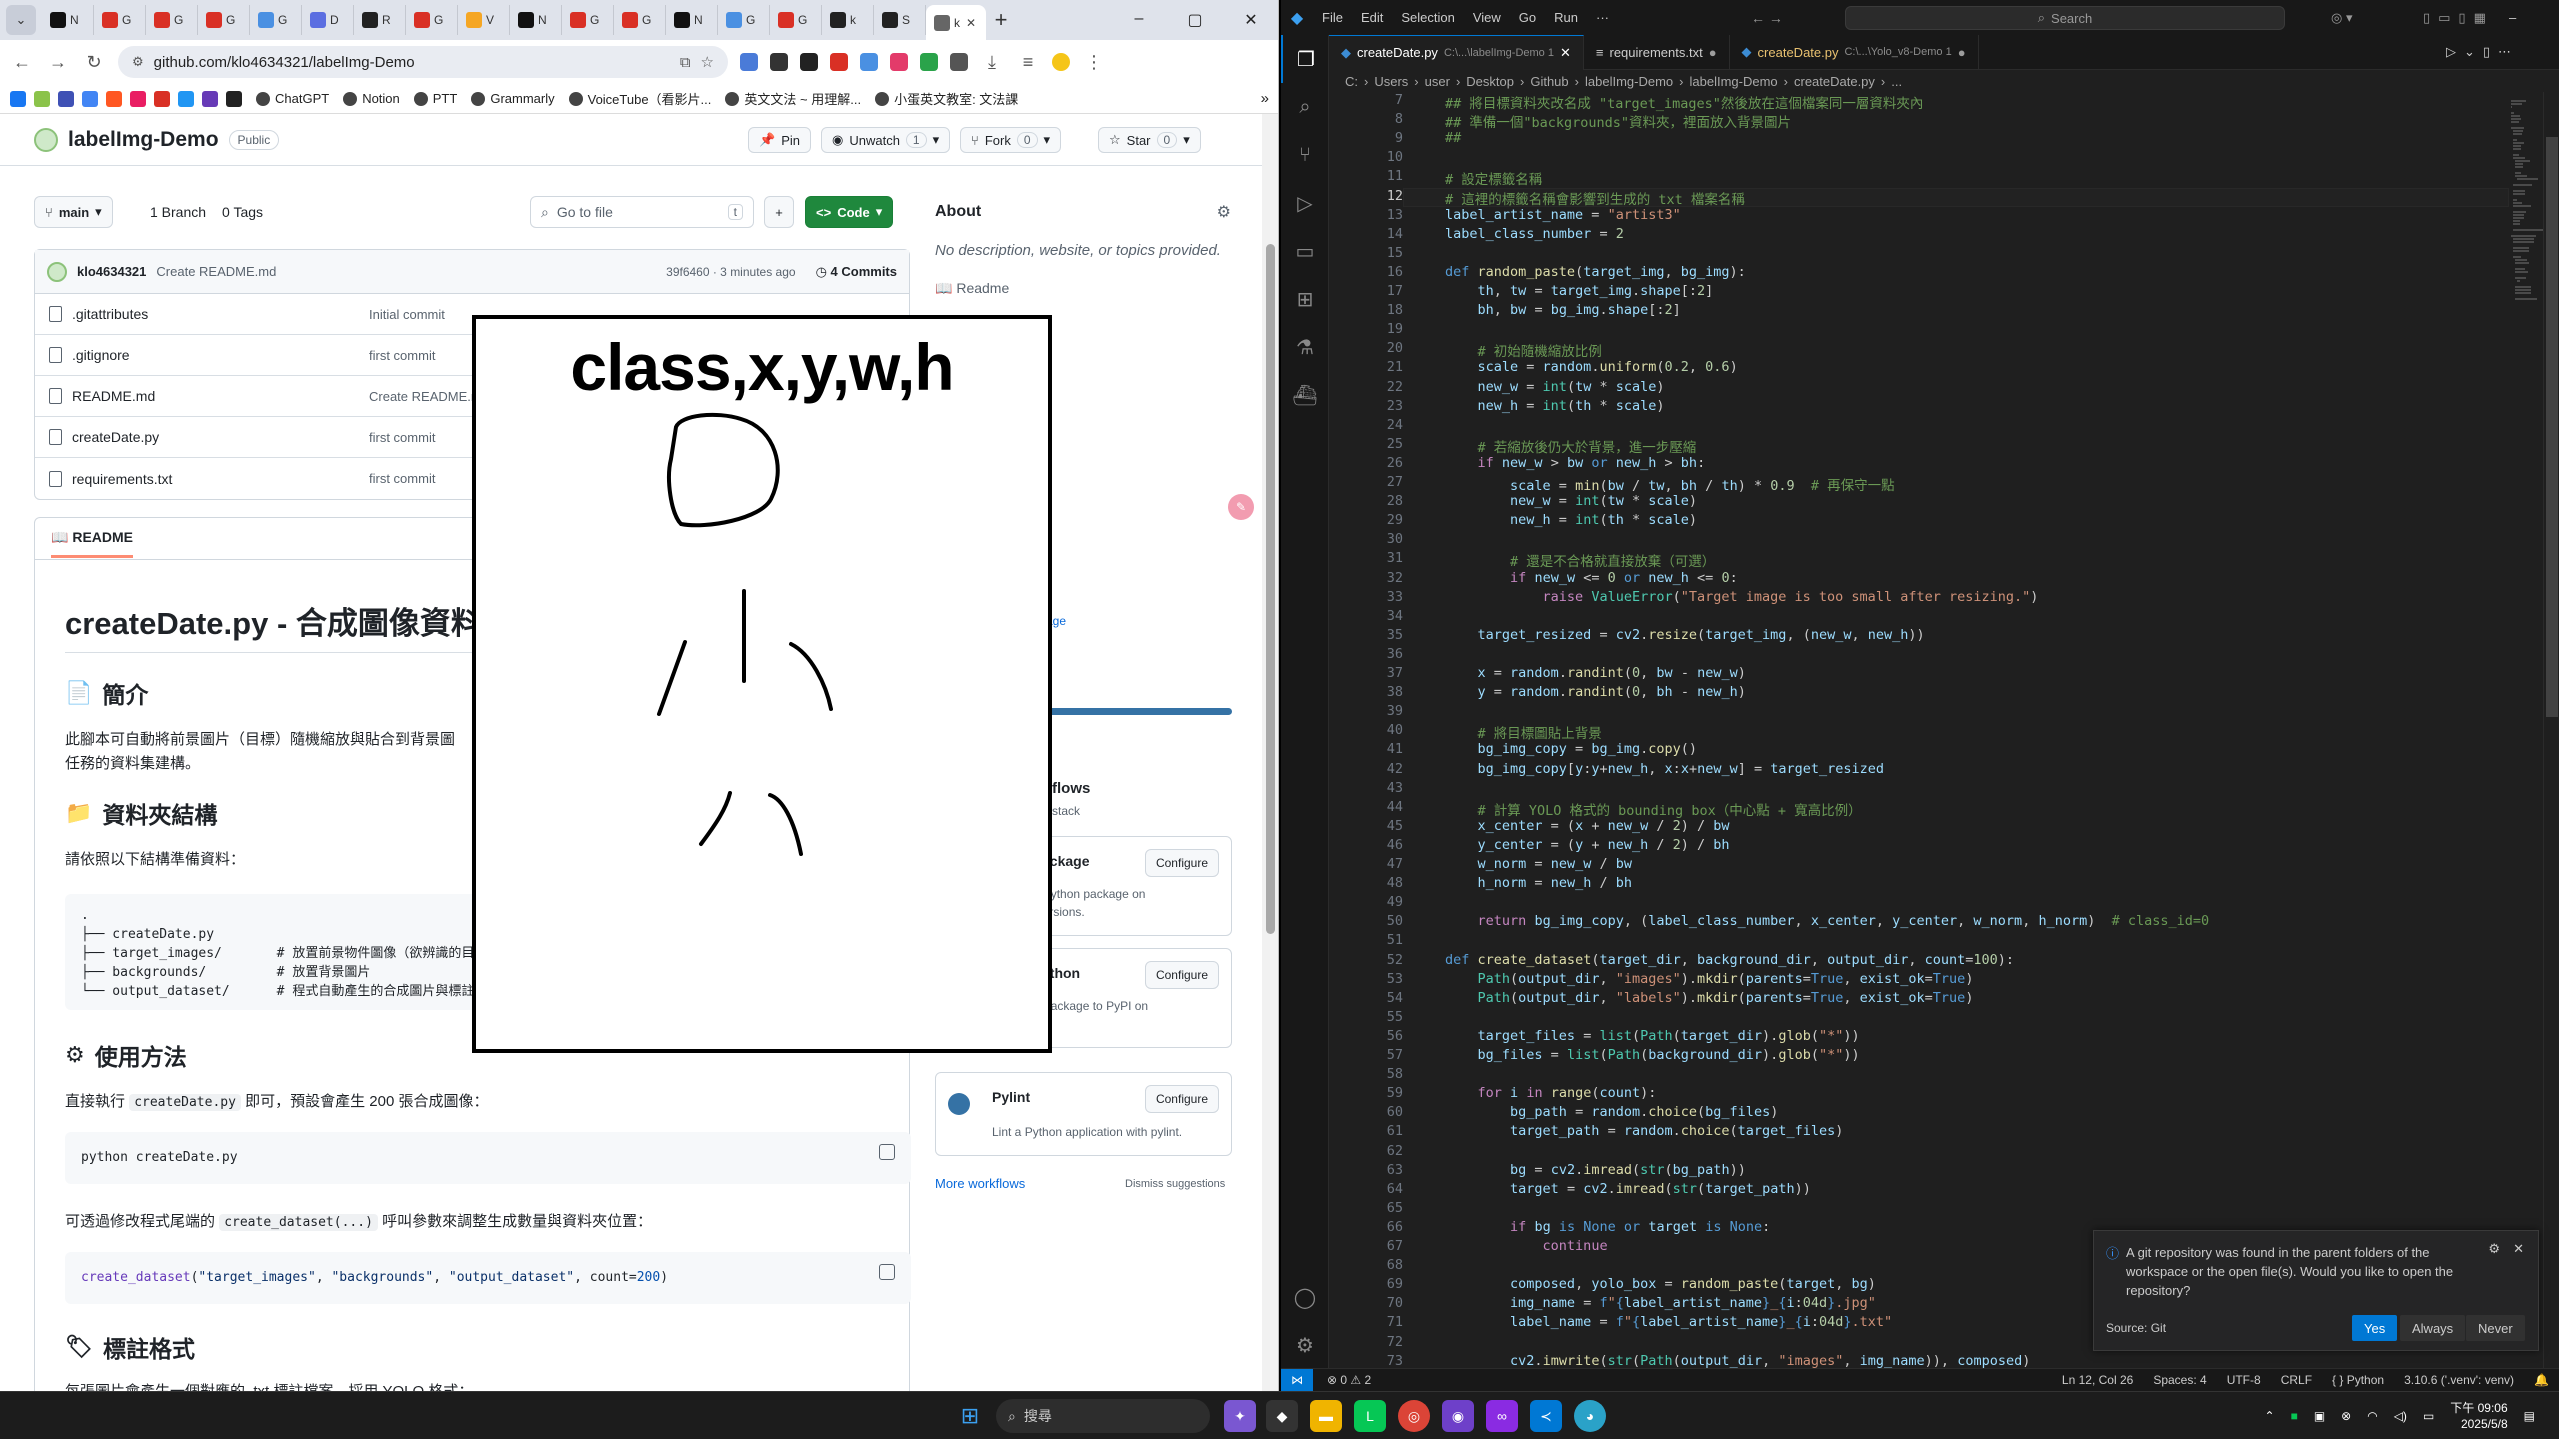  What do you see at coordinates (1061, 62) in the screenshot?
I see `profile-avatar` at bounding box center [1061, 62].